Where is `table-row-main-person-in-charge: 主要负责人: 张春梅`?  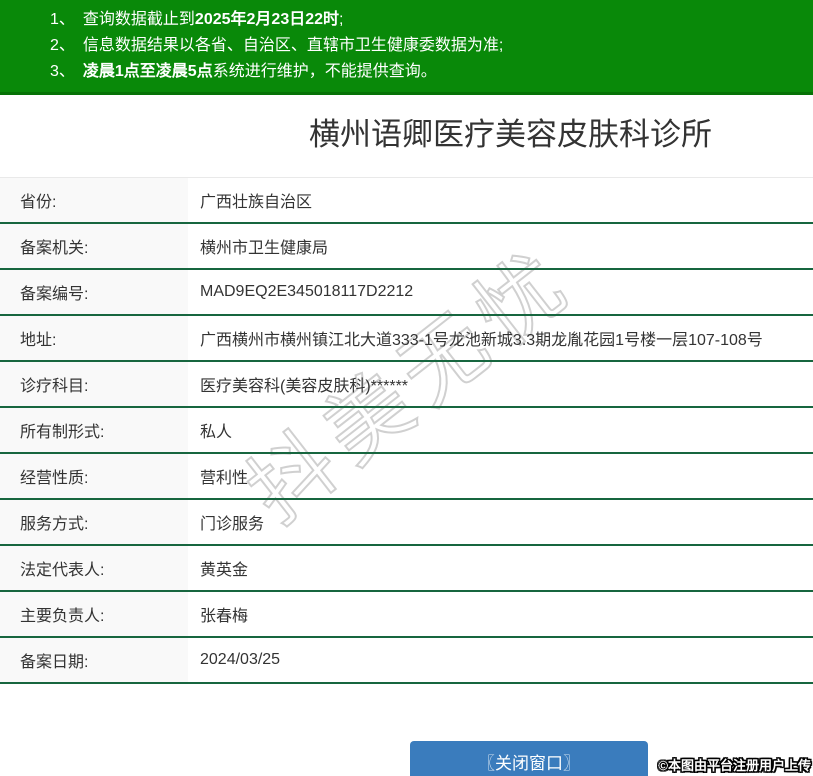 table-row-main-person-in-charge: 主要负责人: 张春梅 is located at coordinates (406, 615).